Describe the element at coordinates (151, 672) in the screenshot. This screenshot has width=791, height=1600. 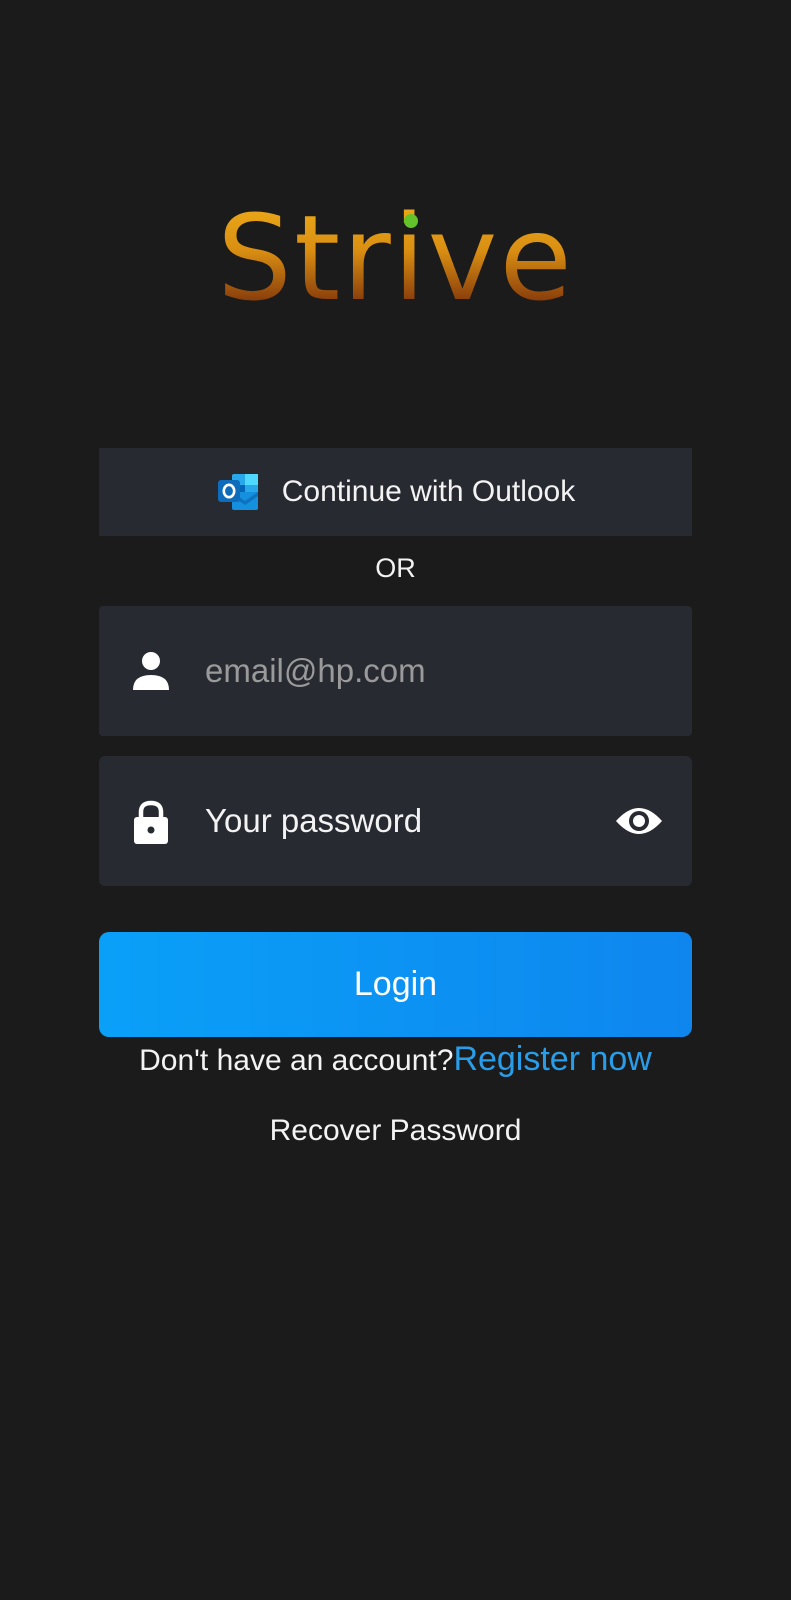
I see `person-icon` at that location.